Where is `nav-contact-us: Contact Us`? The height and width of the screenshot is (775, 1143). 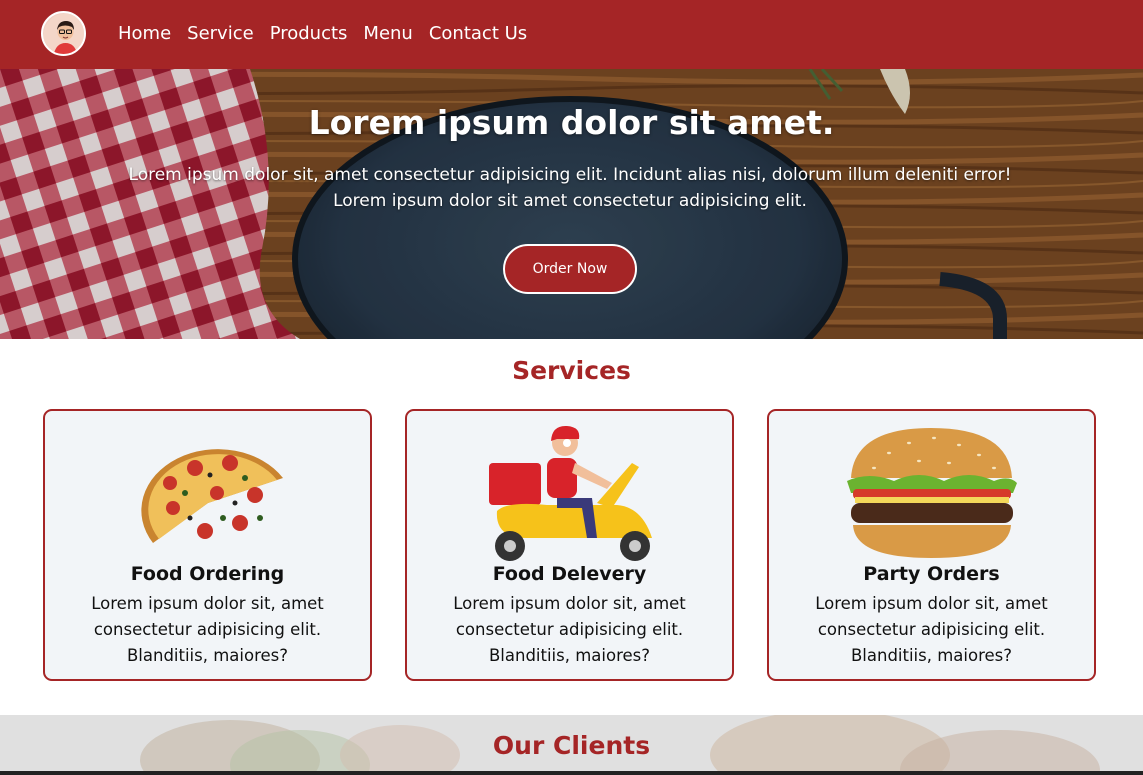 nav-contact-us: Contact Us is located at coordinates (478, 34).